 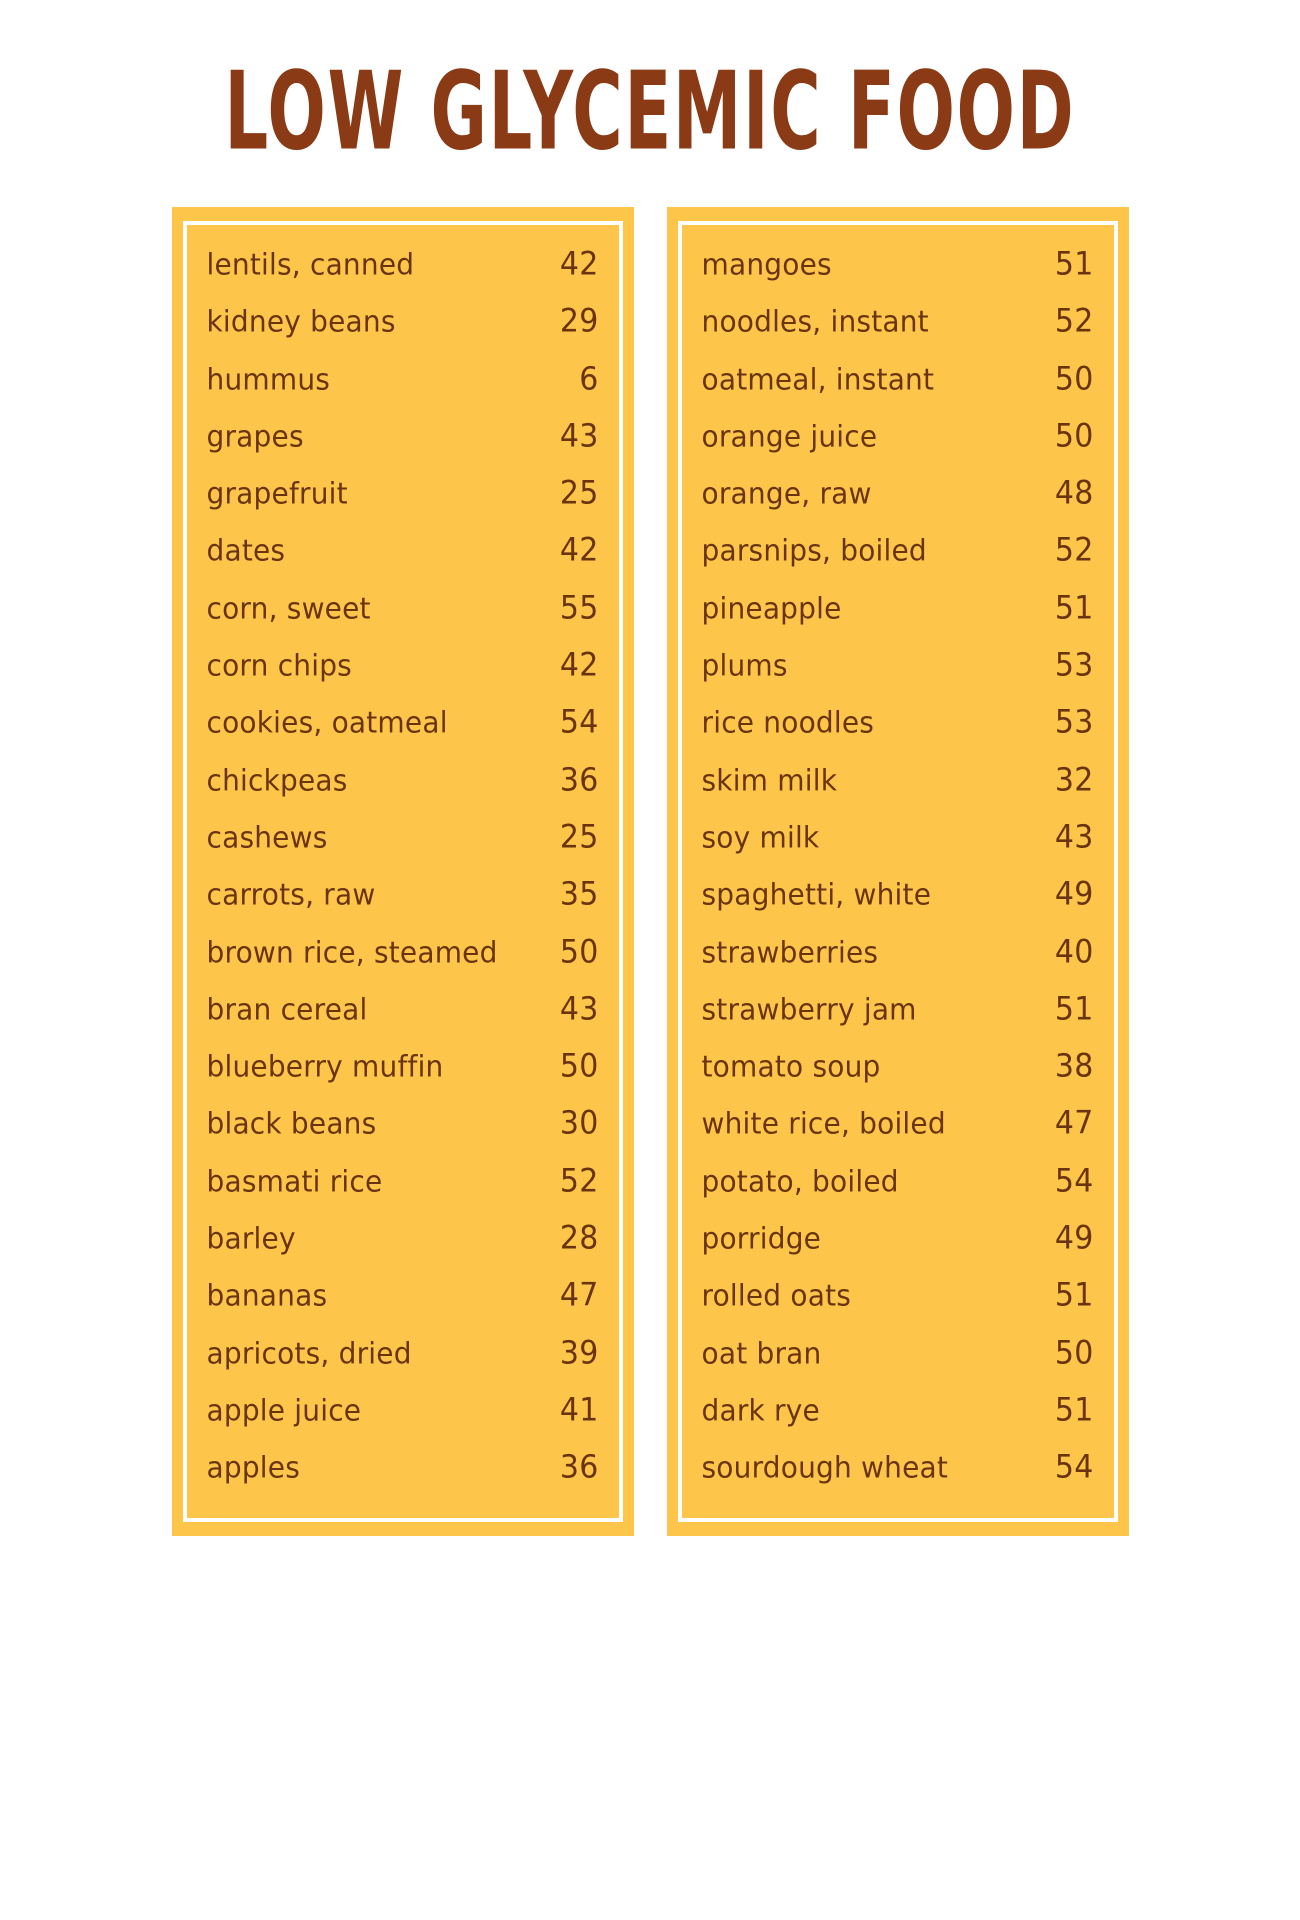 What do you see at coordinates (246, 551) in the screenshot?
I see `food-name: dates` at bounding box center [246, 551].